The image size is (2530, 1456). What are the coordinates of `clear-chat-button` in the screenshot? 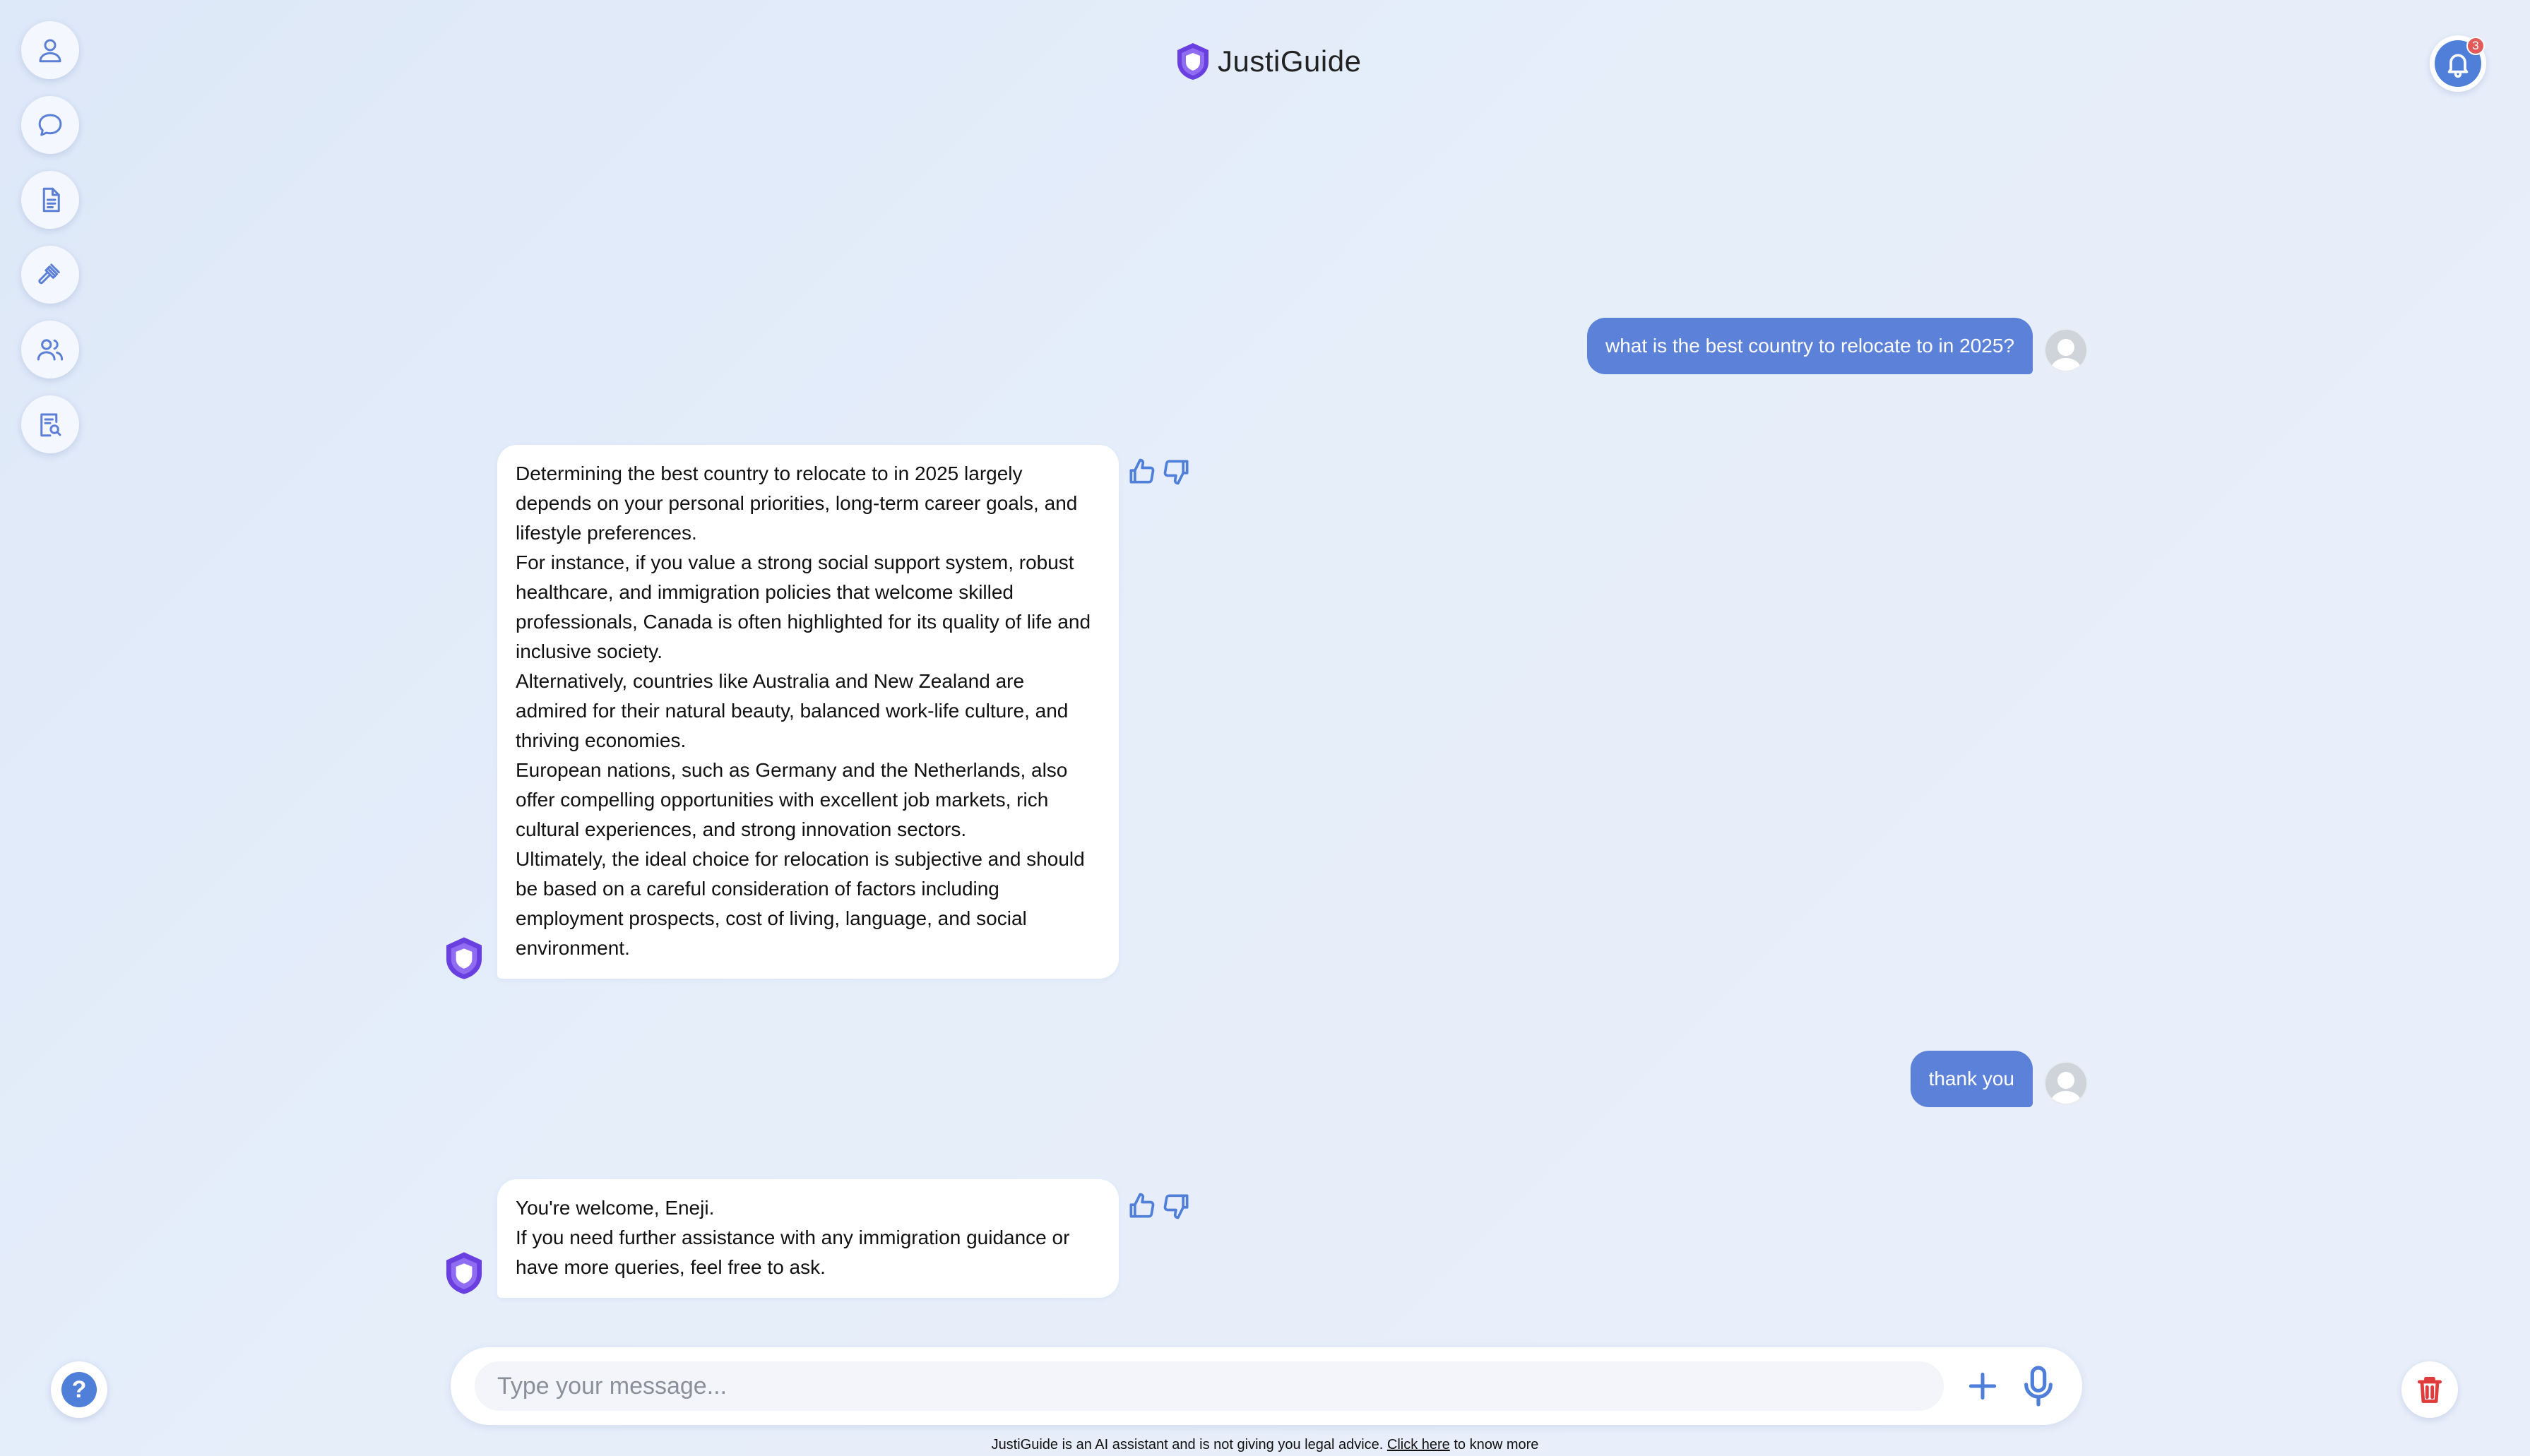 It's located at (2430, 1389).